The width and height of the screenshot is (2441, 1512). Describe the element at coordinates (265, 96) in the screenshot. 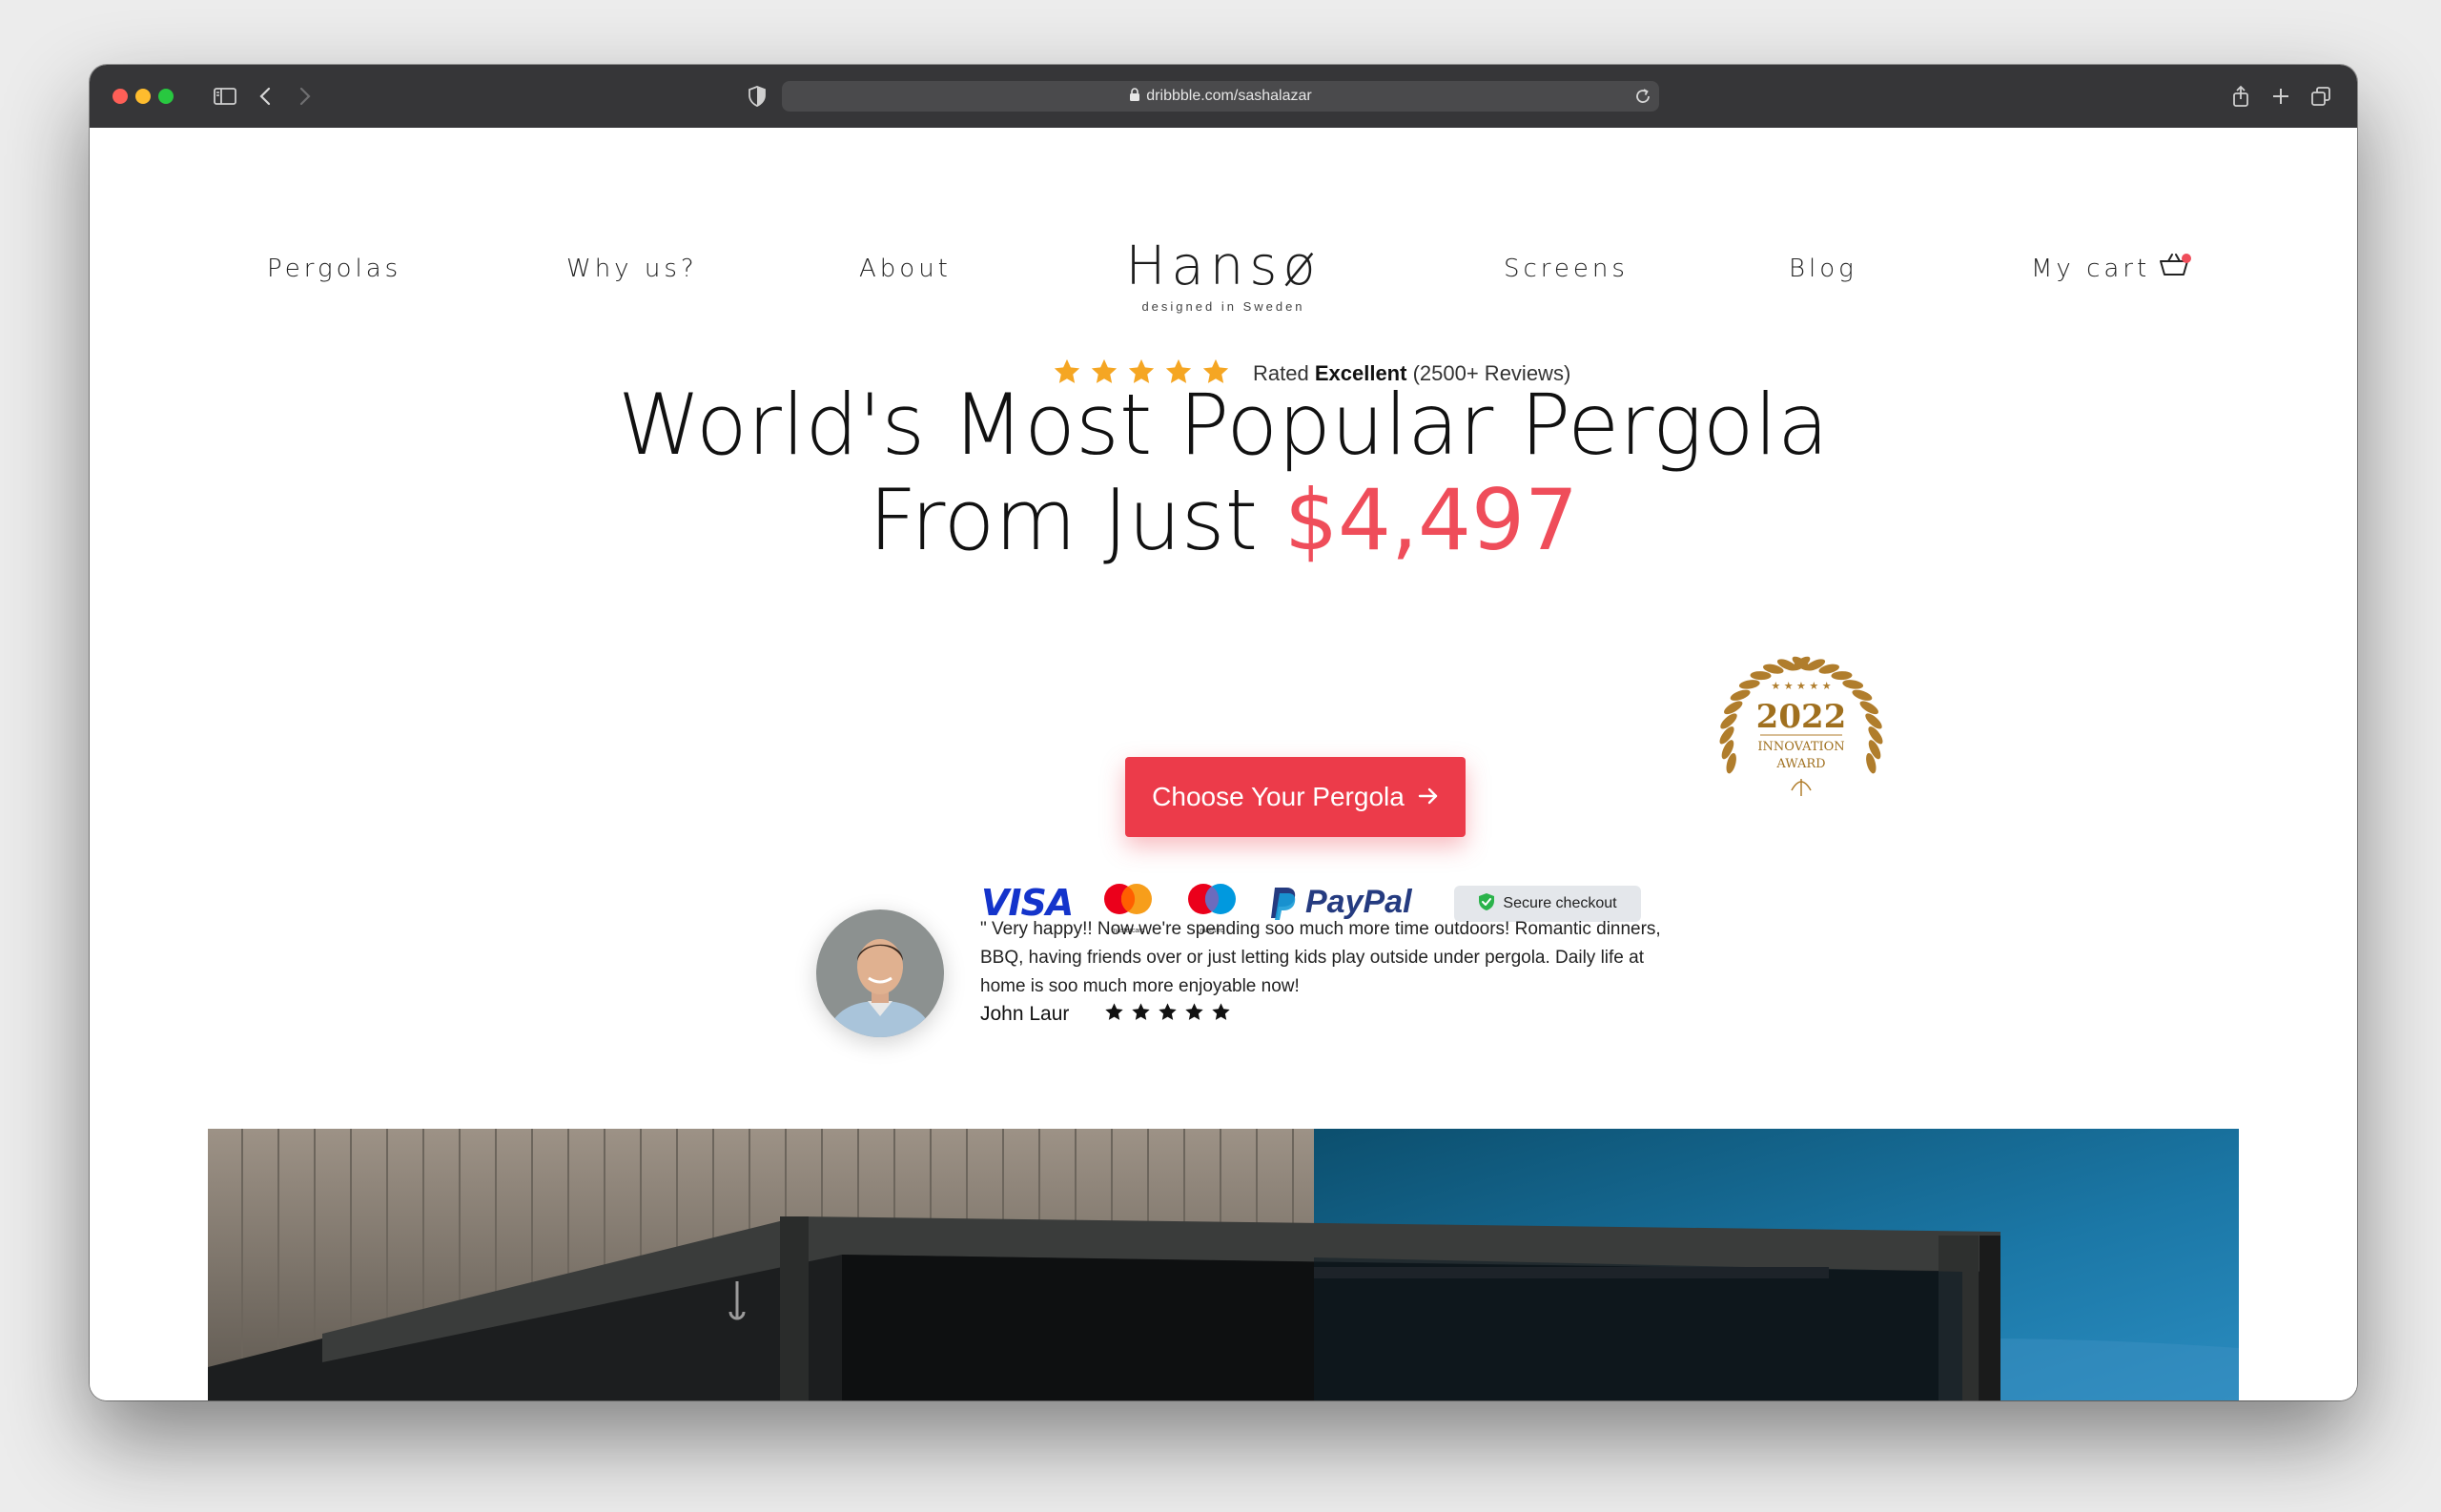

I see `back-arrow-icon` at that location.